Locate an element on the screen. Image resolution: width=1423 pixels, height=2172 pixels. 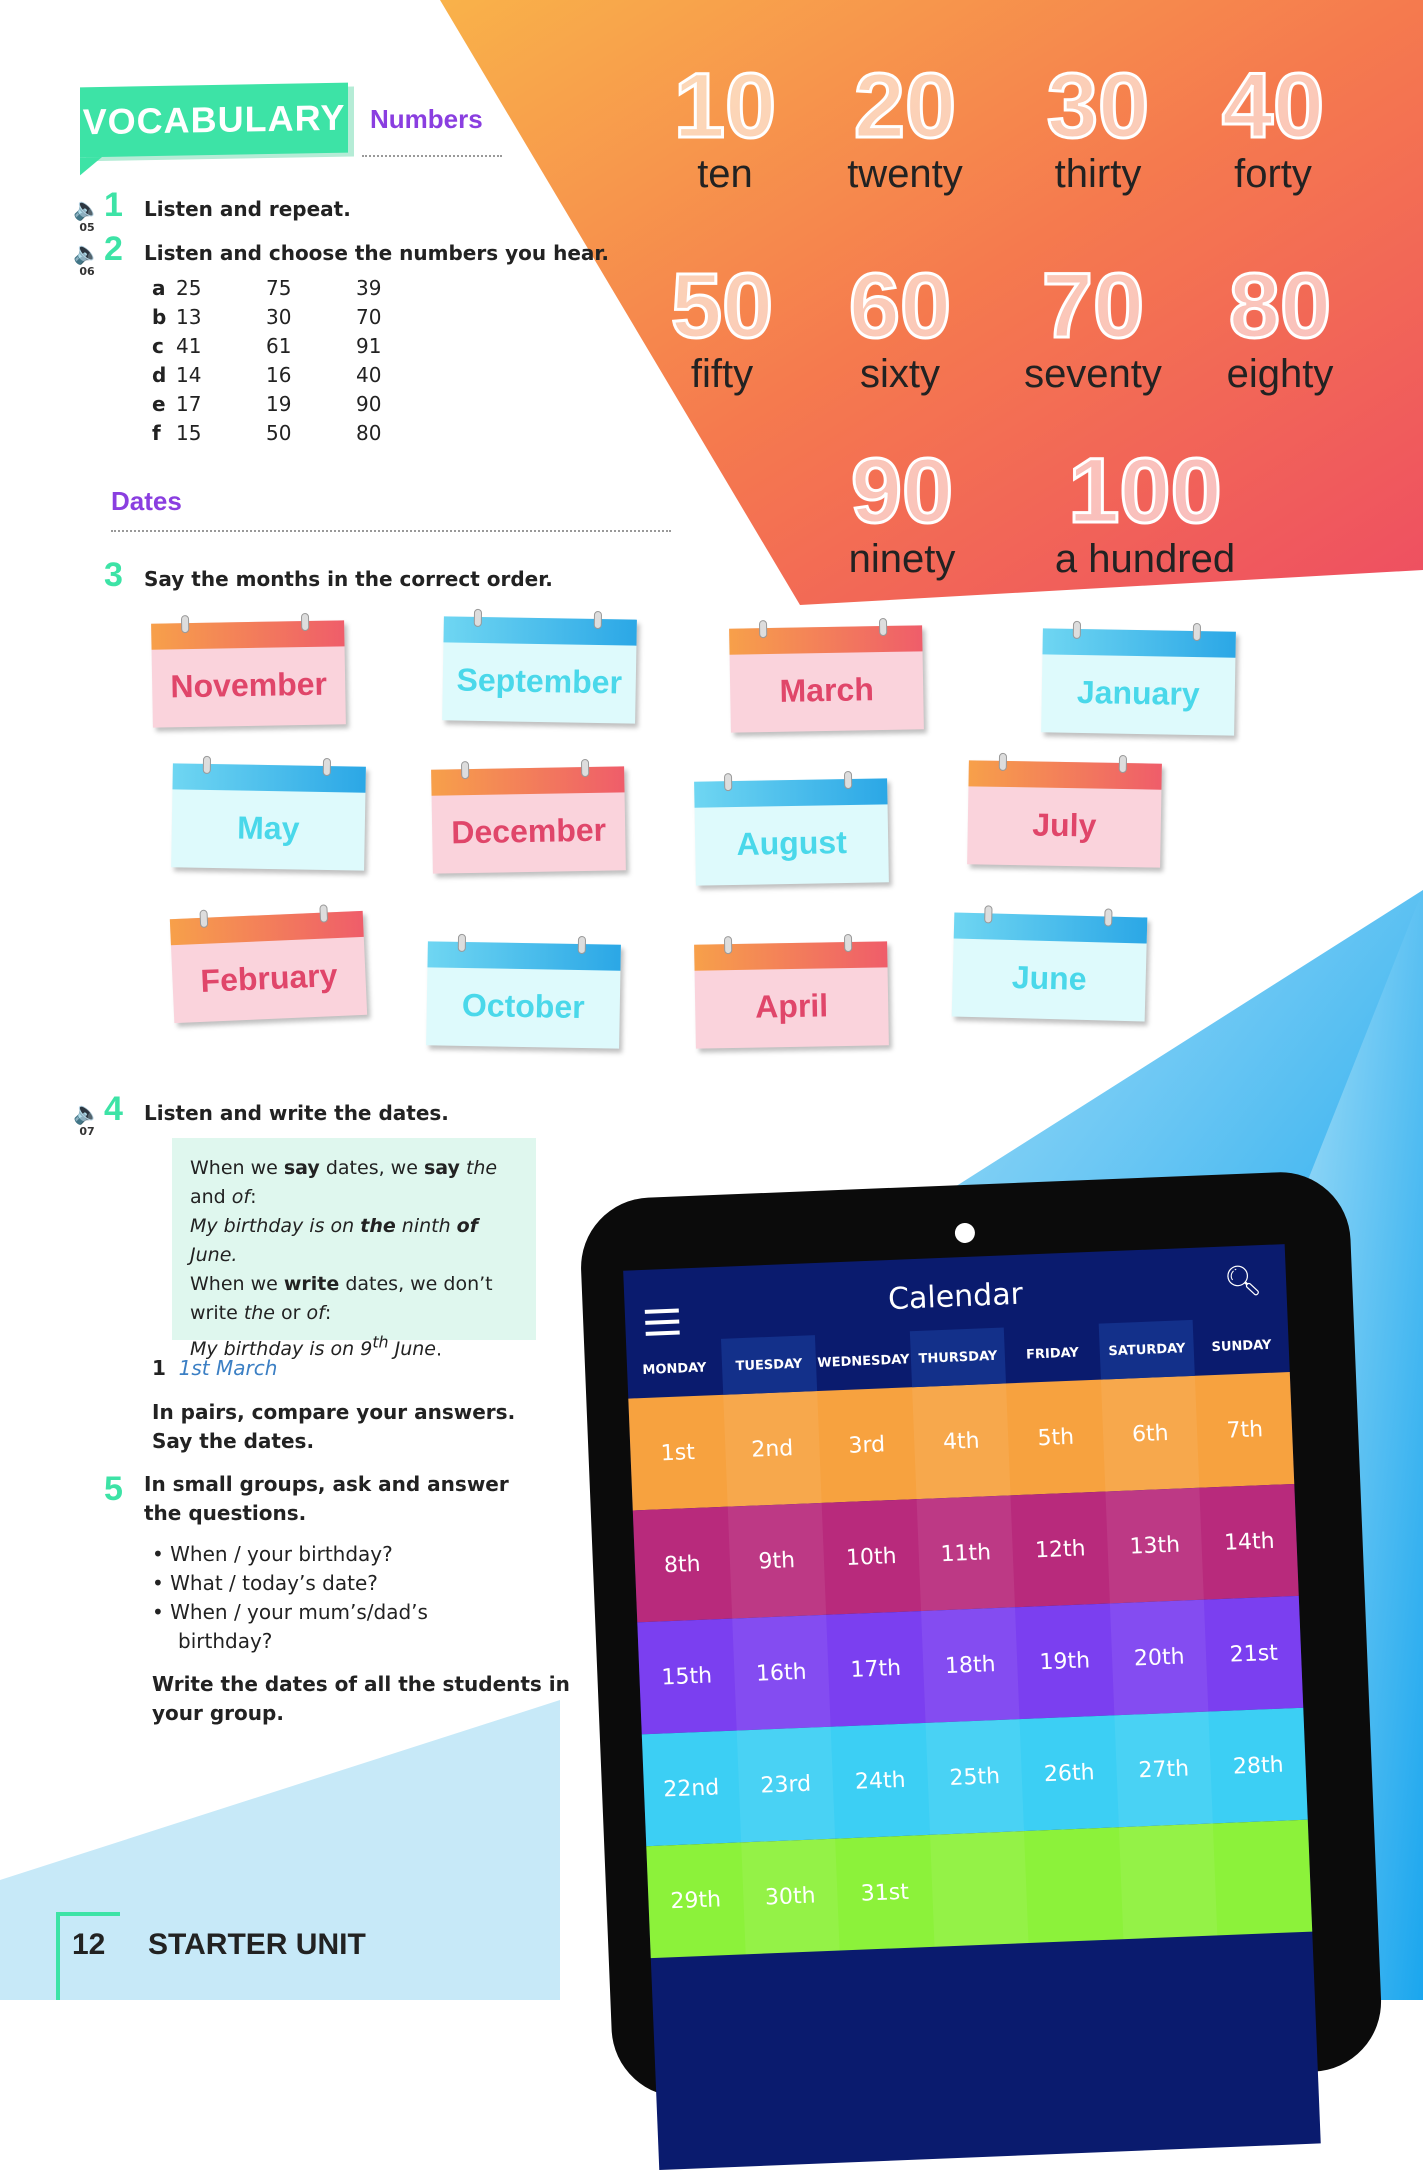
instruction: Listen and choose the numbers you hear. is located at coordinates (376, 253).